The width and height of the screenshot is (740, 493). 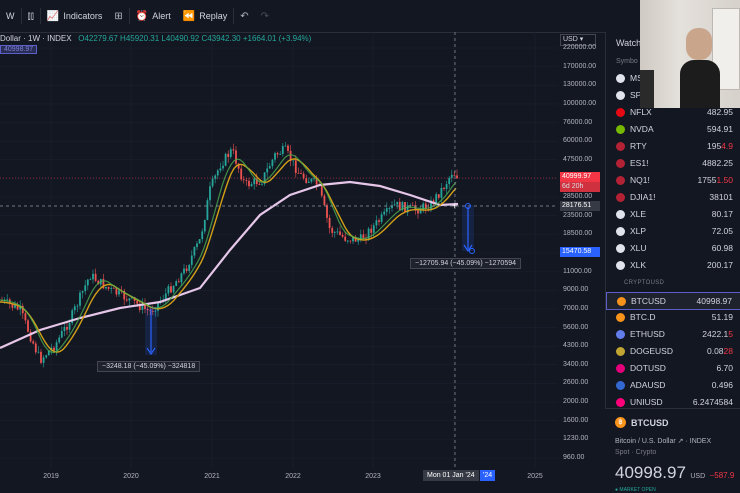 I want to click on watchlist-price: 4882.25, so click(x=717, y=163).